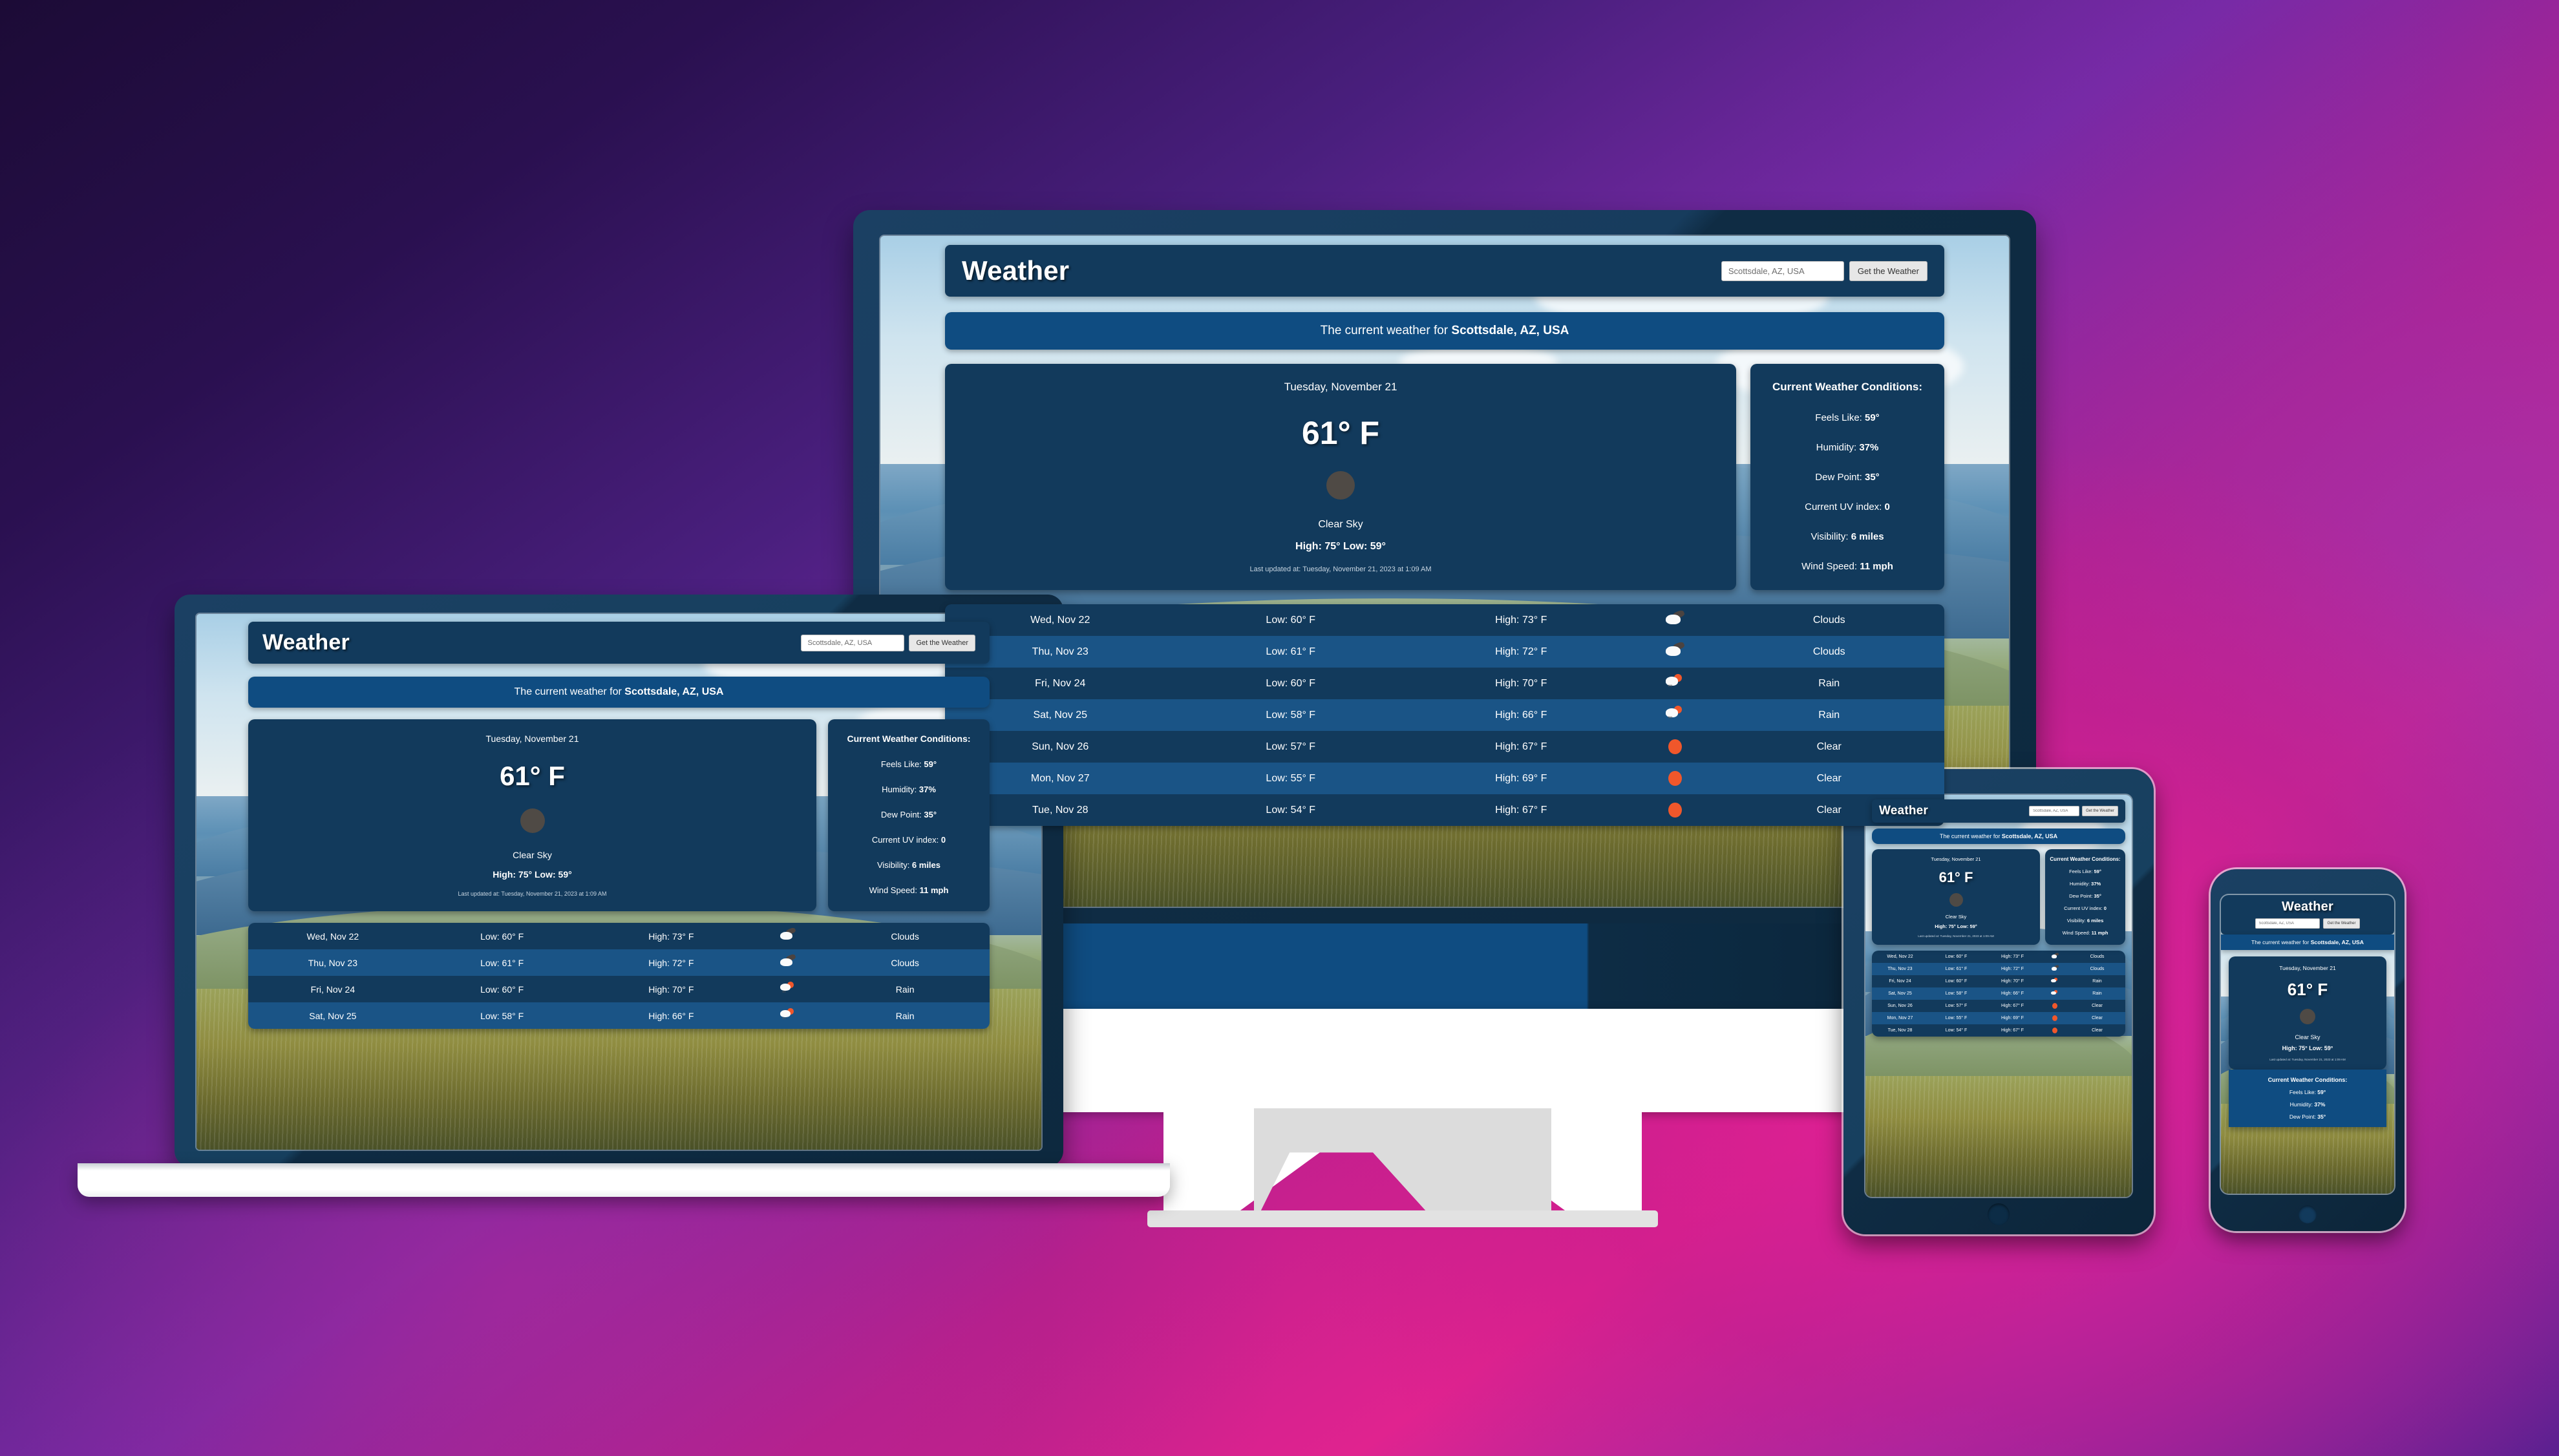  What do you see at coordinates (671, 1015) in the screenshot?
I see `forecast-high: High: 66° F` at bounding box center [671, 1015].